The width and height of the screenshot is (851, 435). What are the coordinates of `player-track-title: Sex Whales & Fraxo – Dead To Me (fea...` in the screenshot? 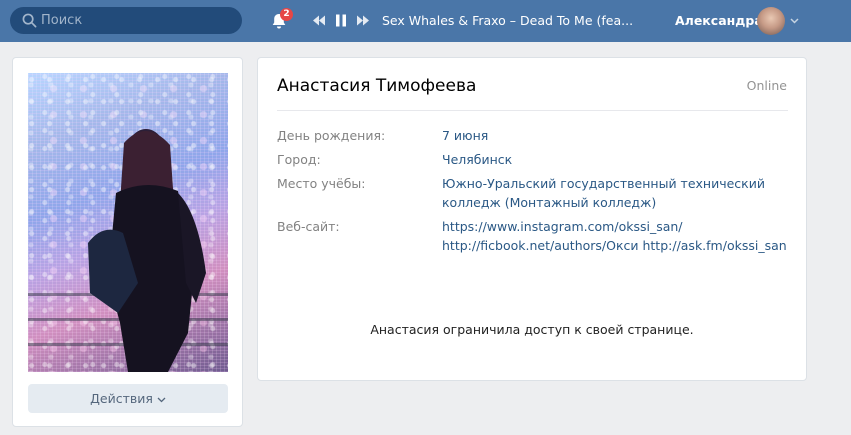 It's located at (507, 21).